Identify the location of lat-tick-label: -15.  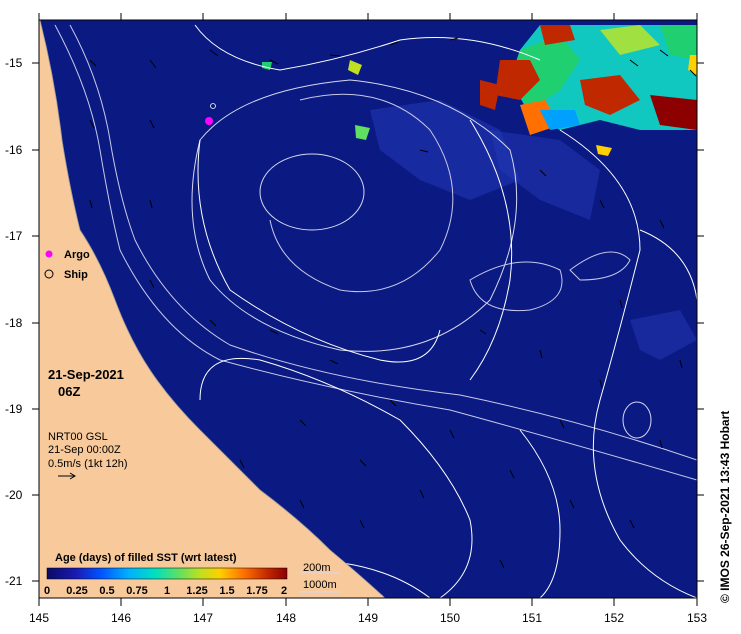
(14, 63).